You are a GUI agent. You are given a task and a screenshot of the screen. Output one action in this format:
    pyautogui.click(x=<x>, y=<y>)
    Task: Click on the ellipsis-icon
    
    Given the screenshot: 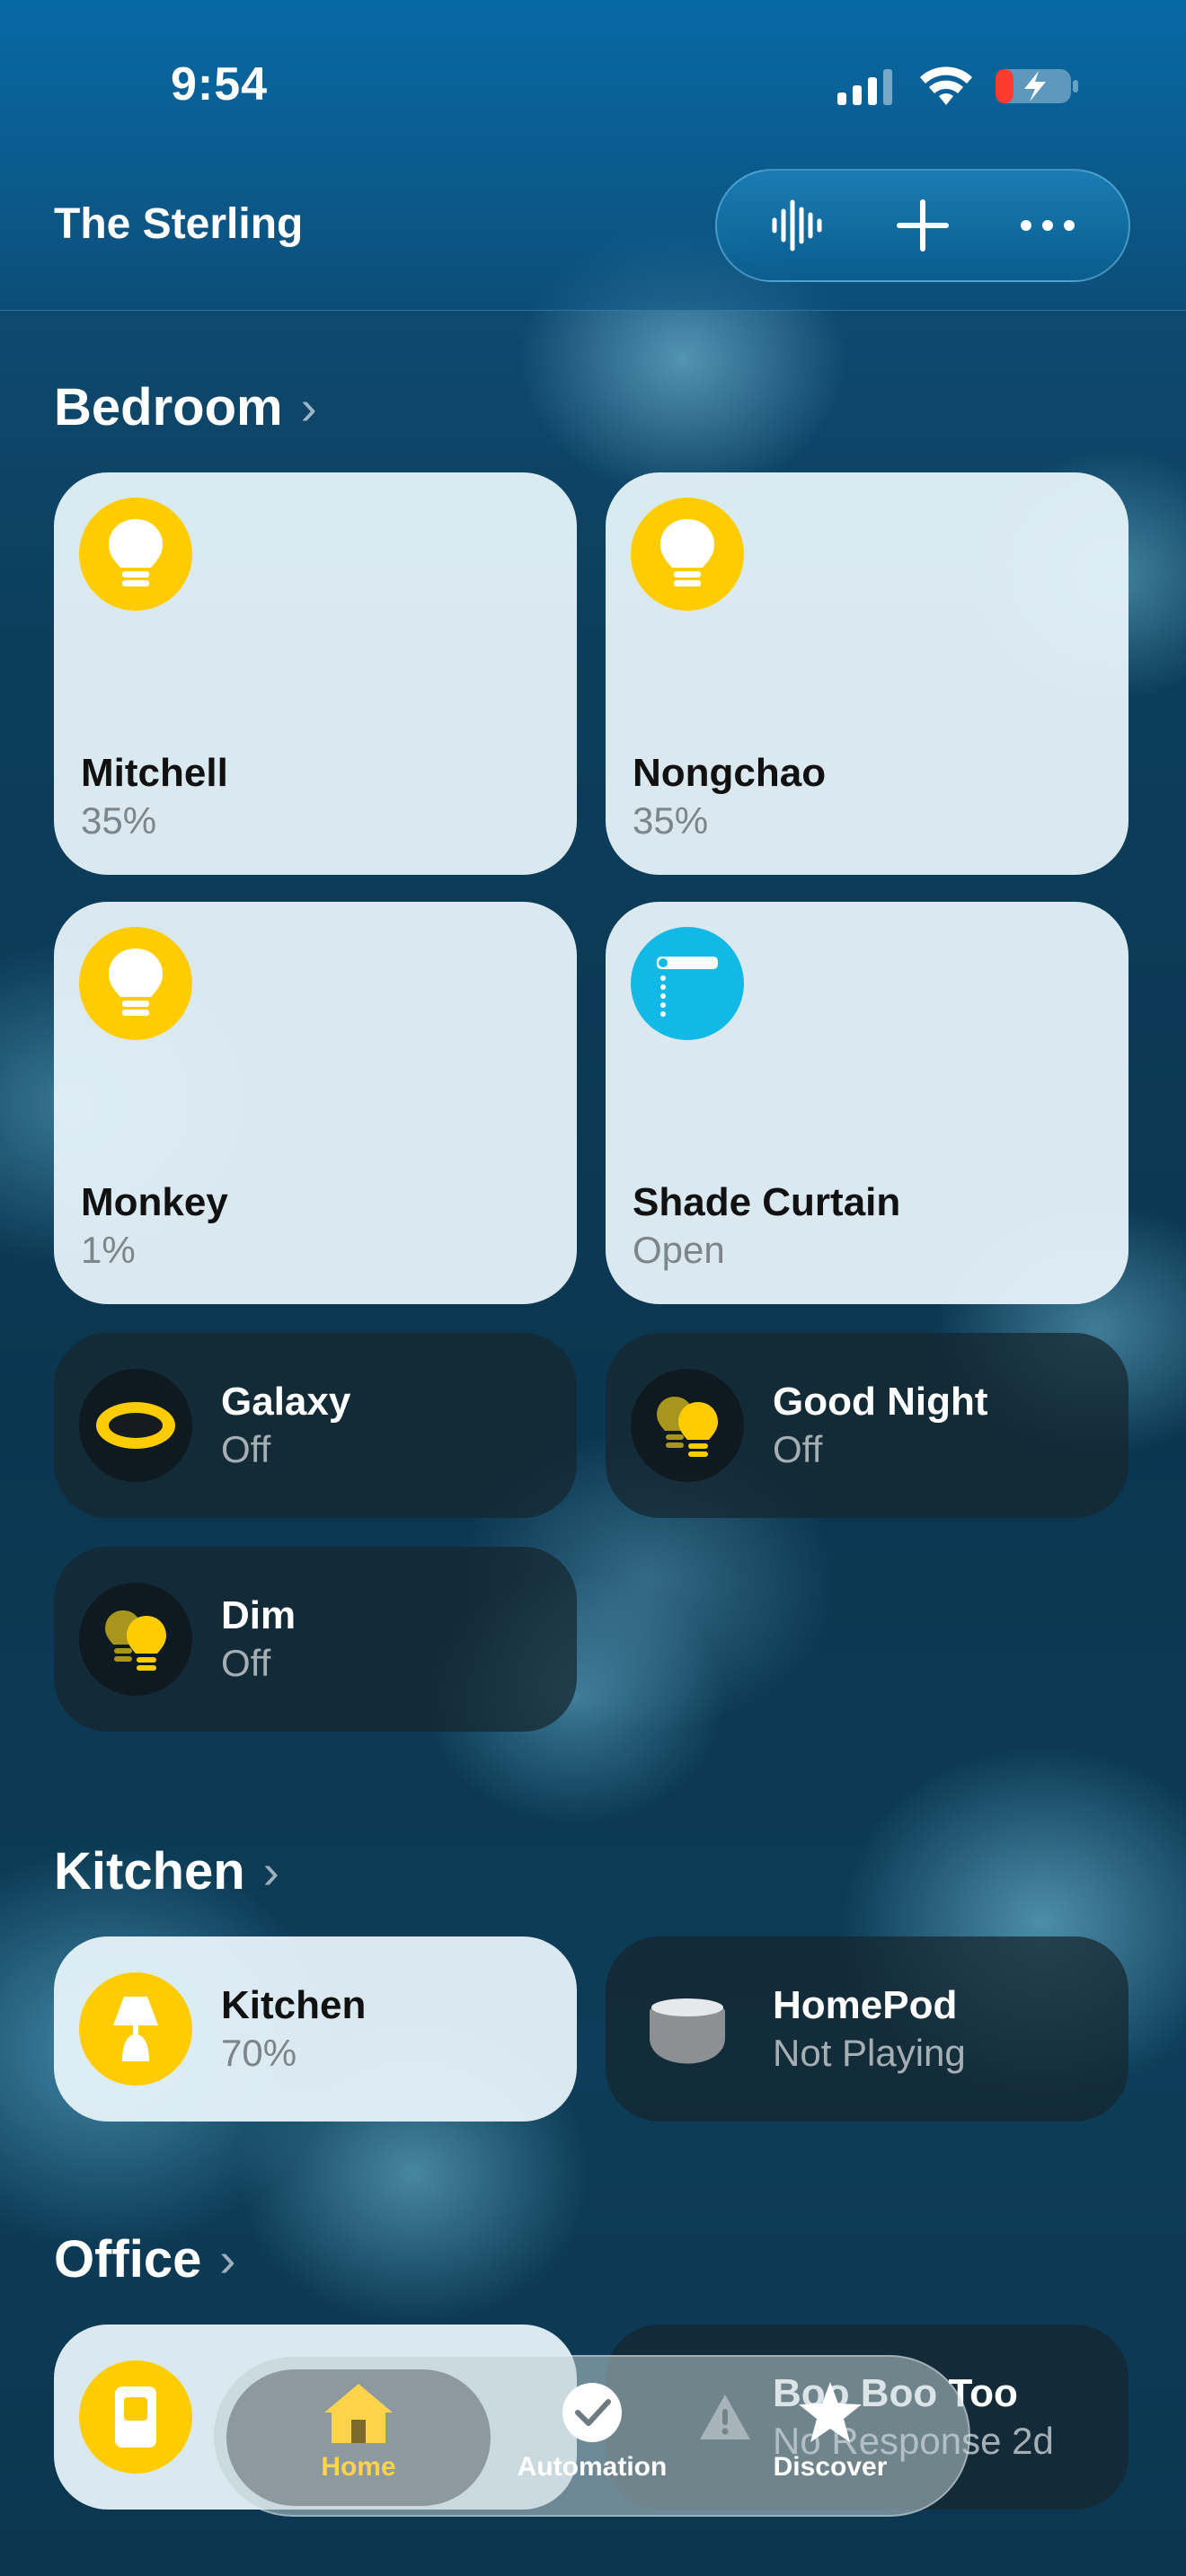 What is the action you would take?
    pyautogui.click(x=1048, y=225)
    